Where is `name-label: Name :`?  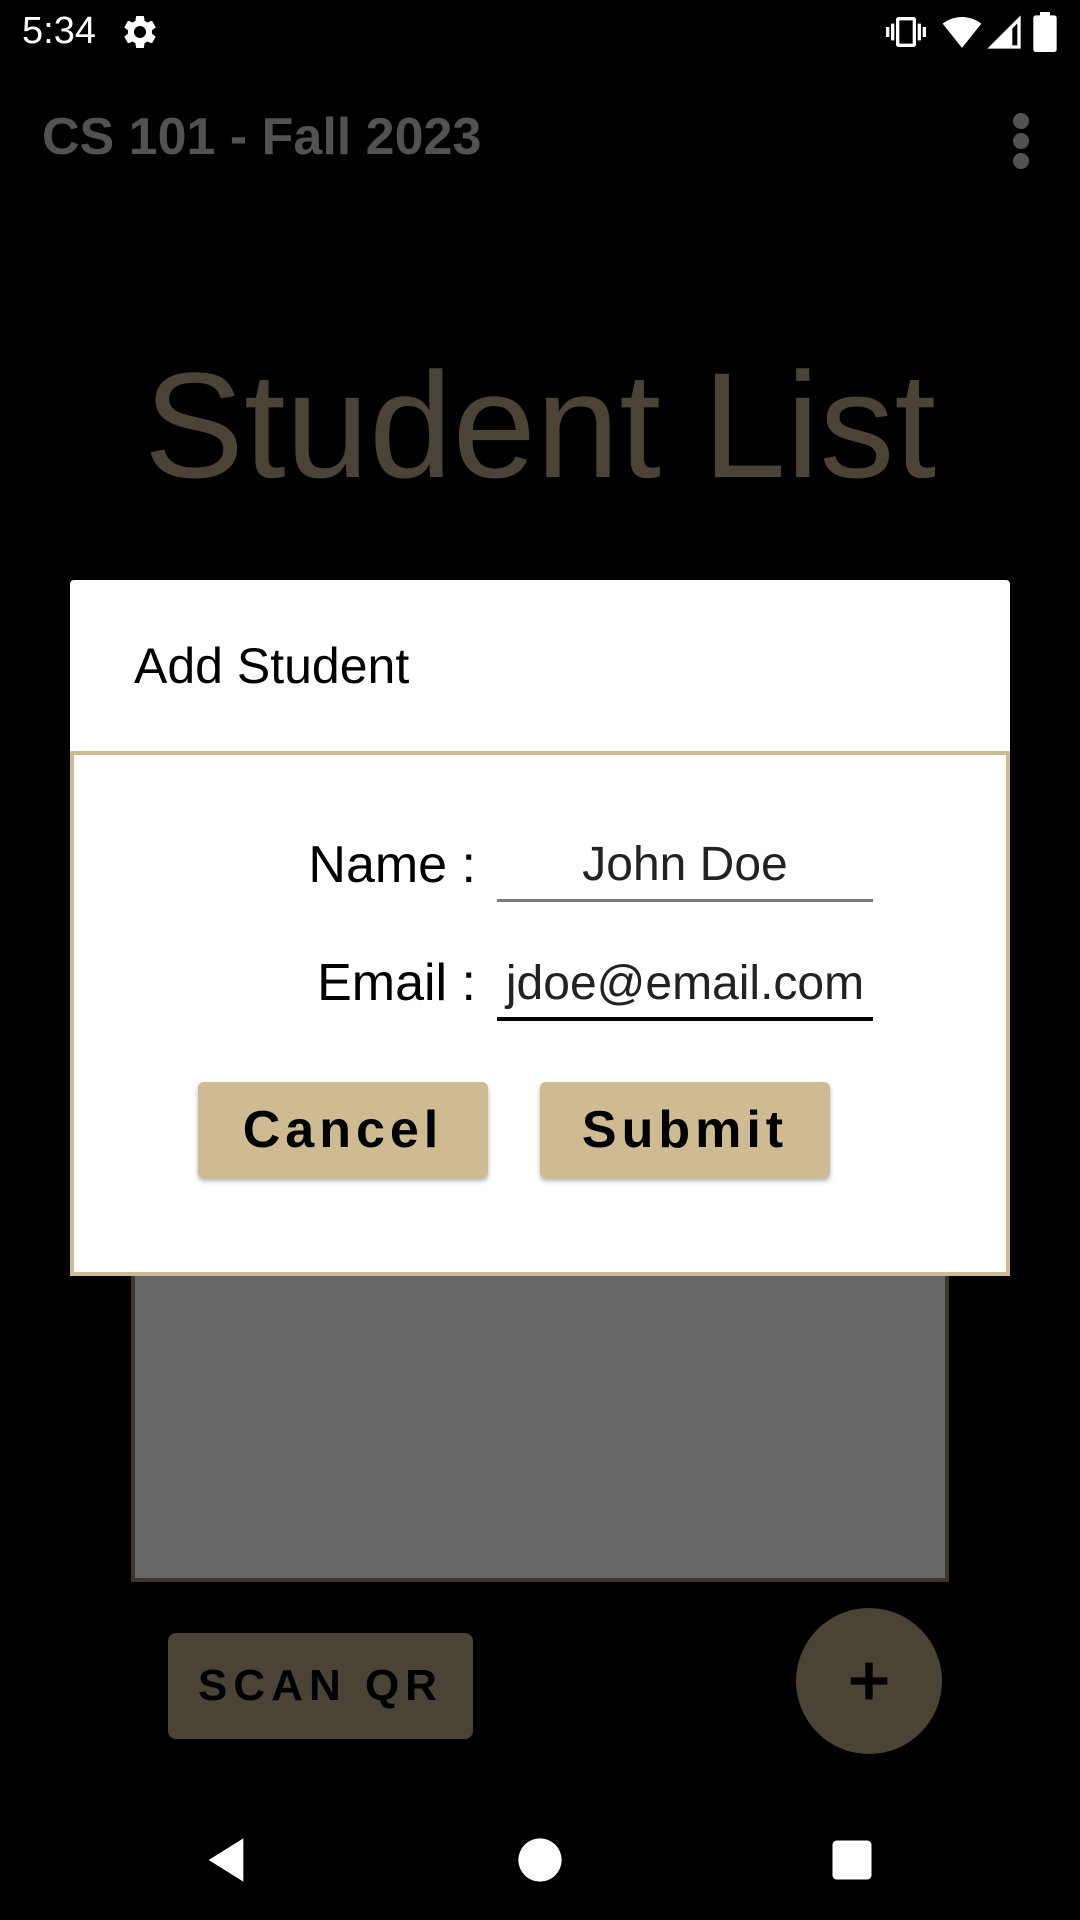 name-label: Name : is located at coordinates (392, 865).